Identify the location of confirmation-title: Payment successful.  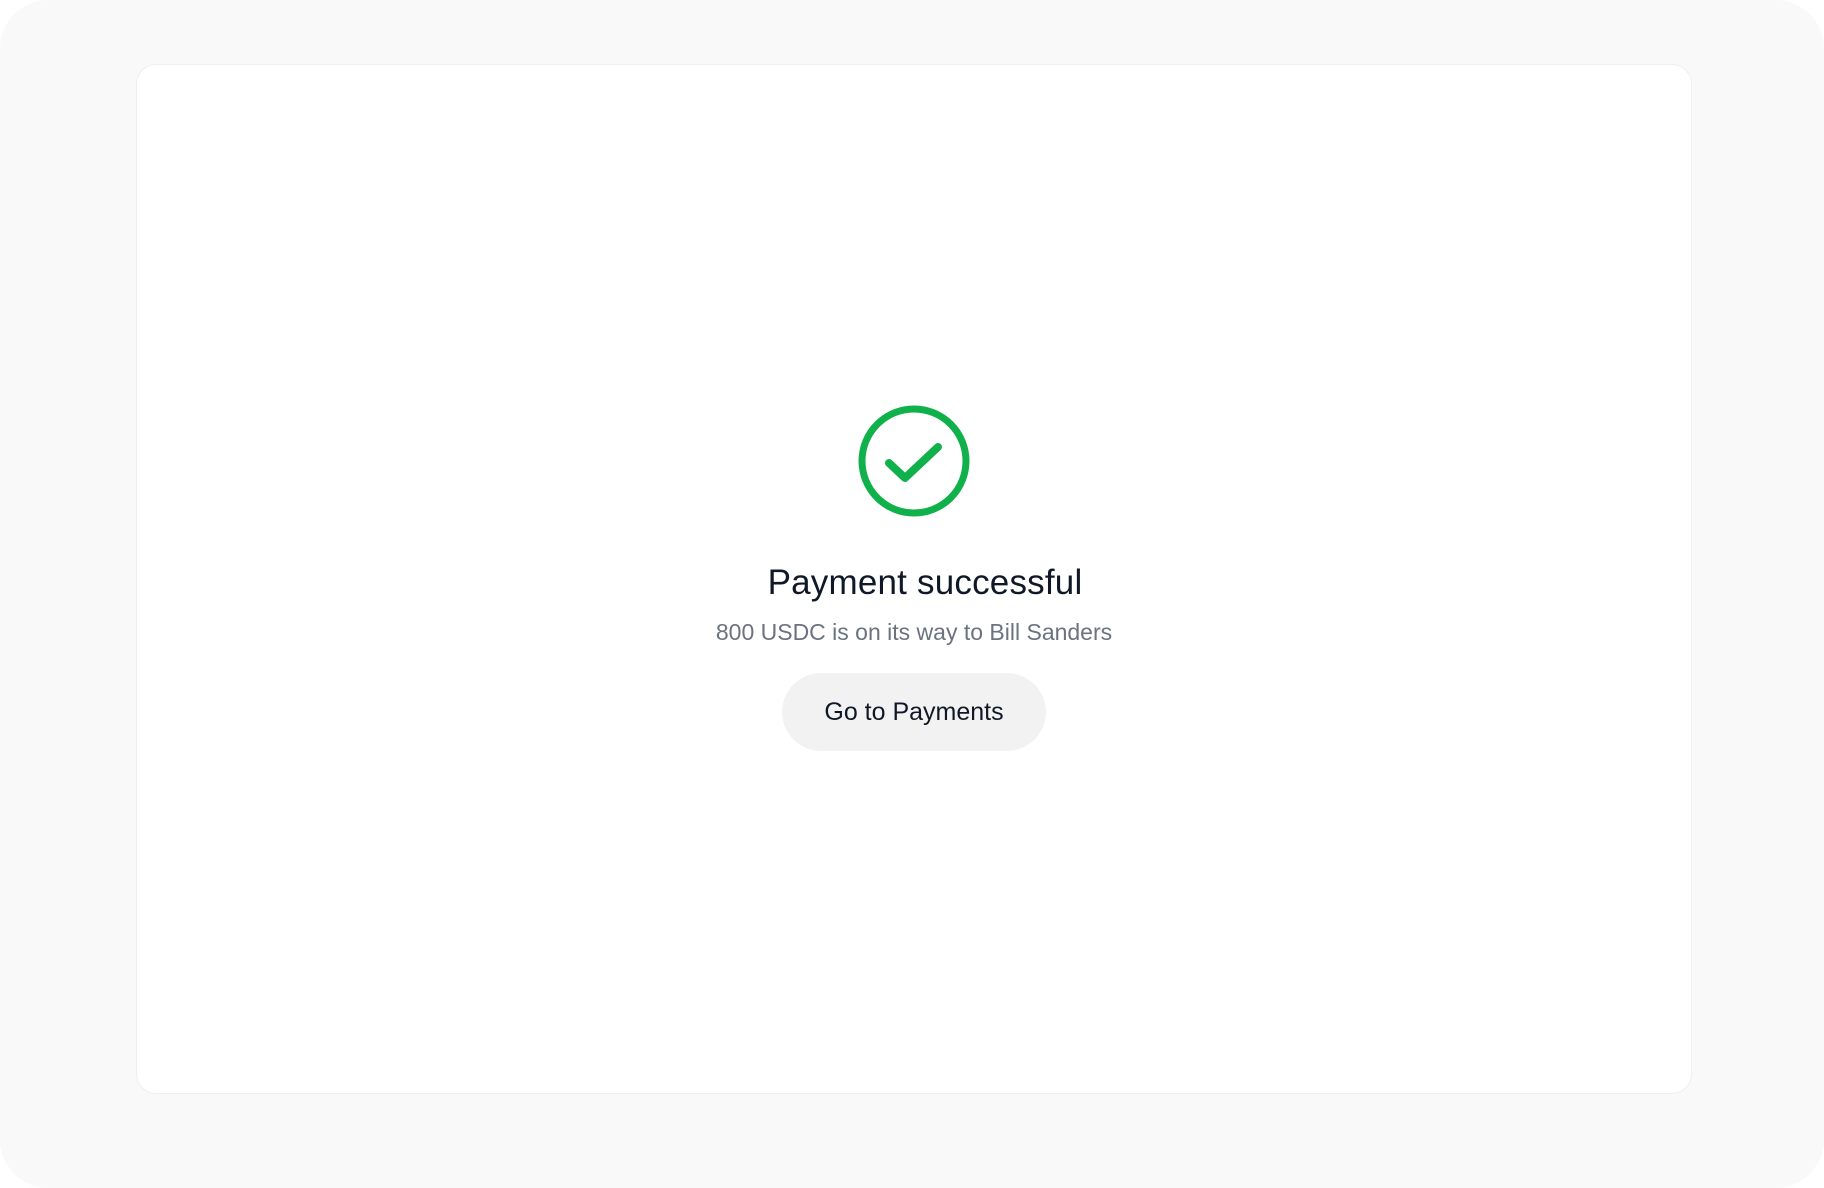
(925, 582).